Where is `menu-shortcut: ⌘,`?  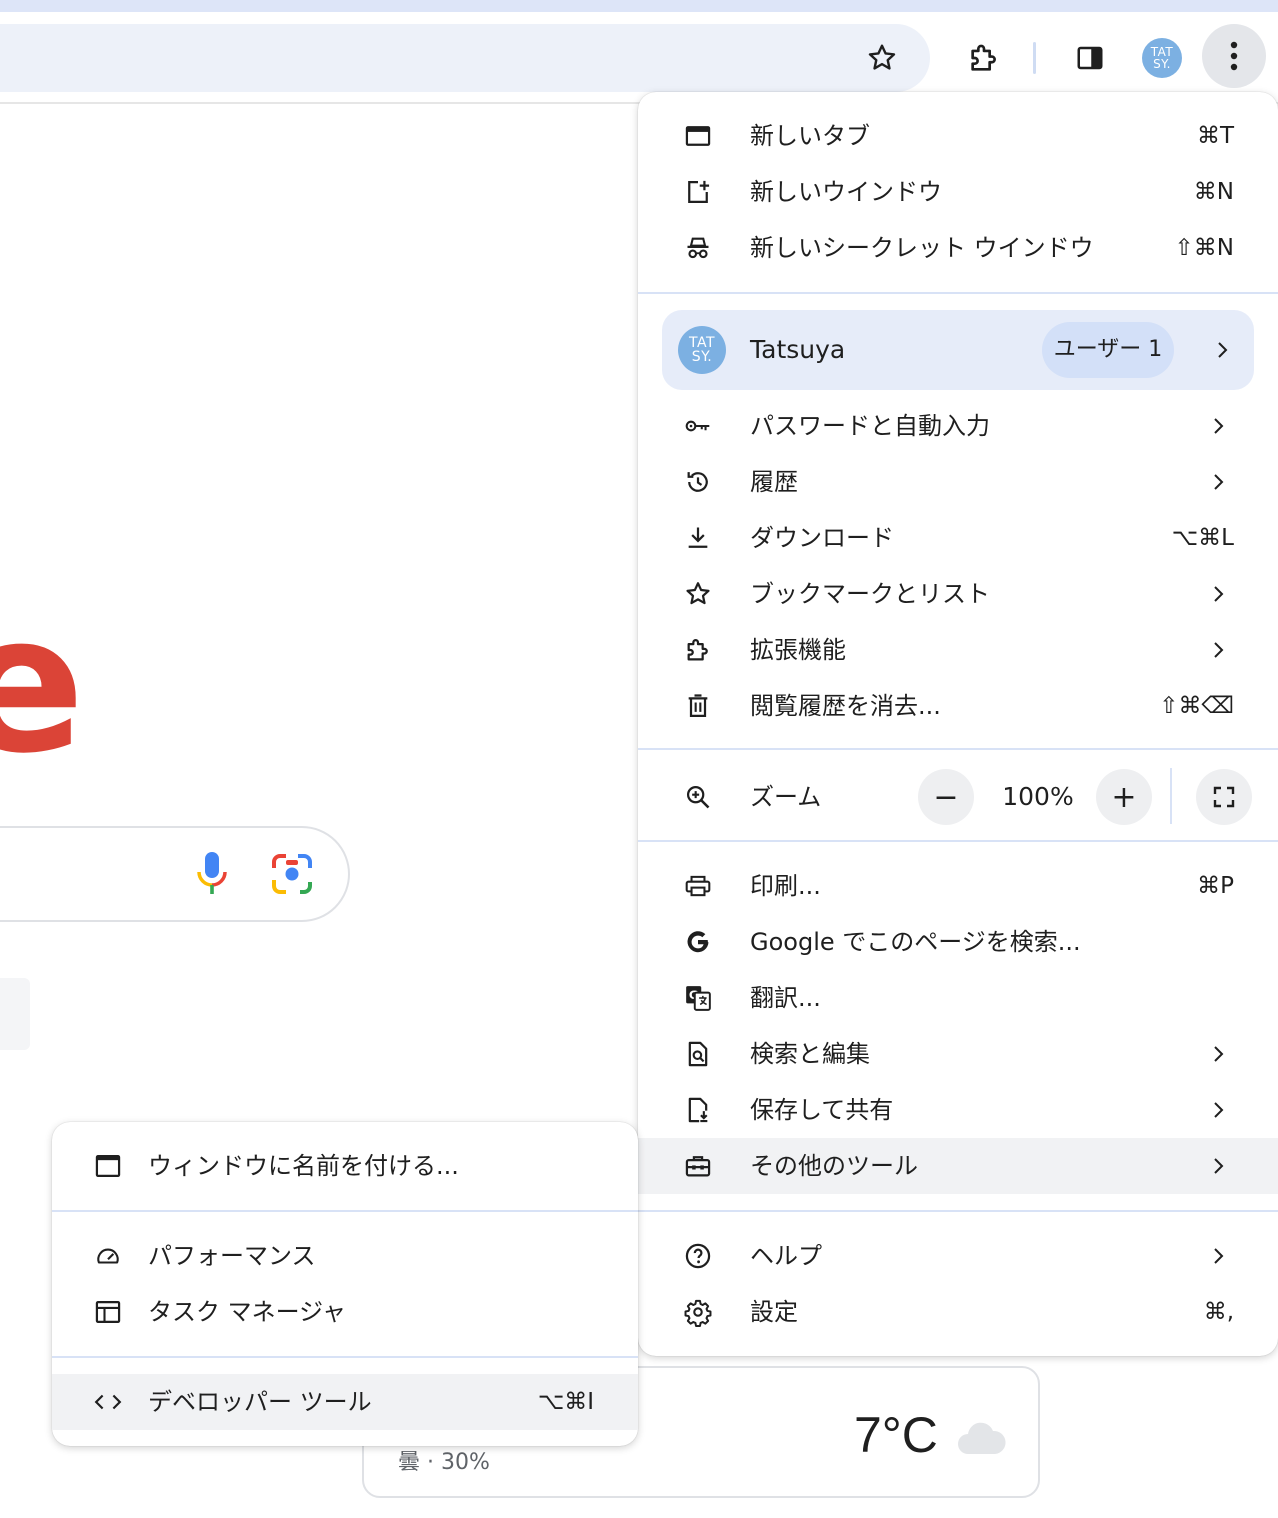
menu-shortcut: ⌘, is located at coordinates (1218, 1312).